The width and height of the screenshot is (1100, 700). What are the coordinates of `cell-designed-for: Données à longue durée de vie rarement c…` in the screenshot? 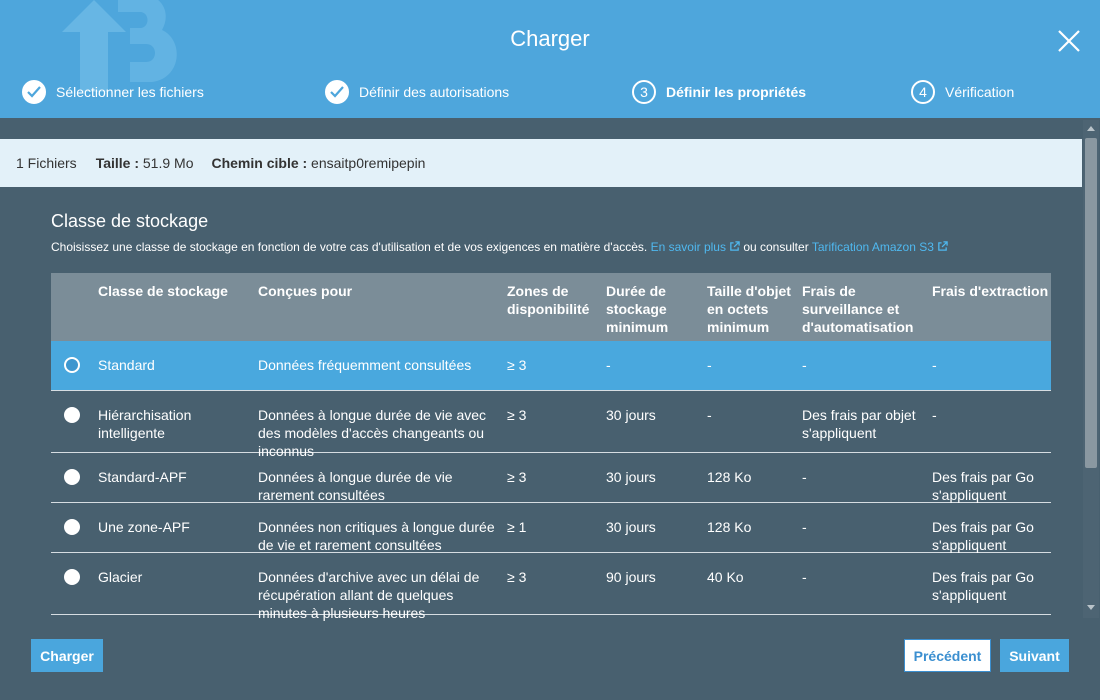 It's located at (355, 486).